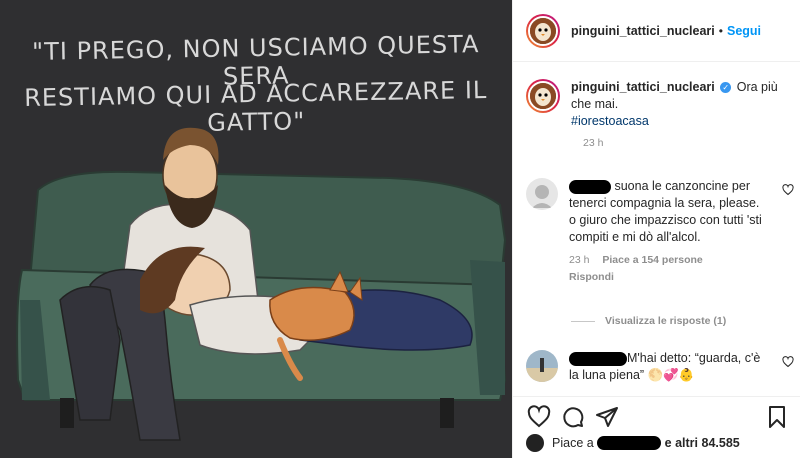  What do you see at coordinates (573, 417) in the screenshot?
I see `comment-icon` at bounding box center [573, 417].